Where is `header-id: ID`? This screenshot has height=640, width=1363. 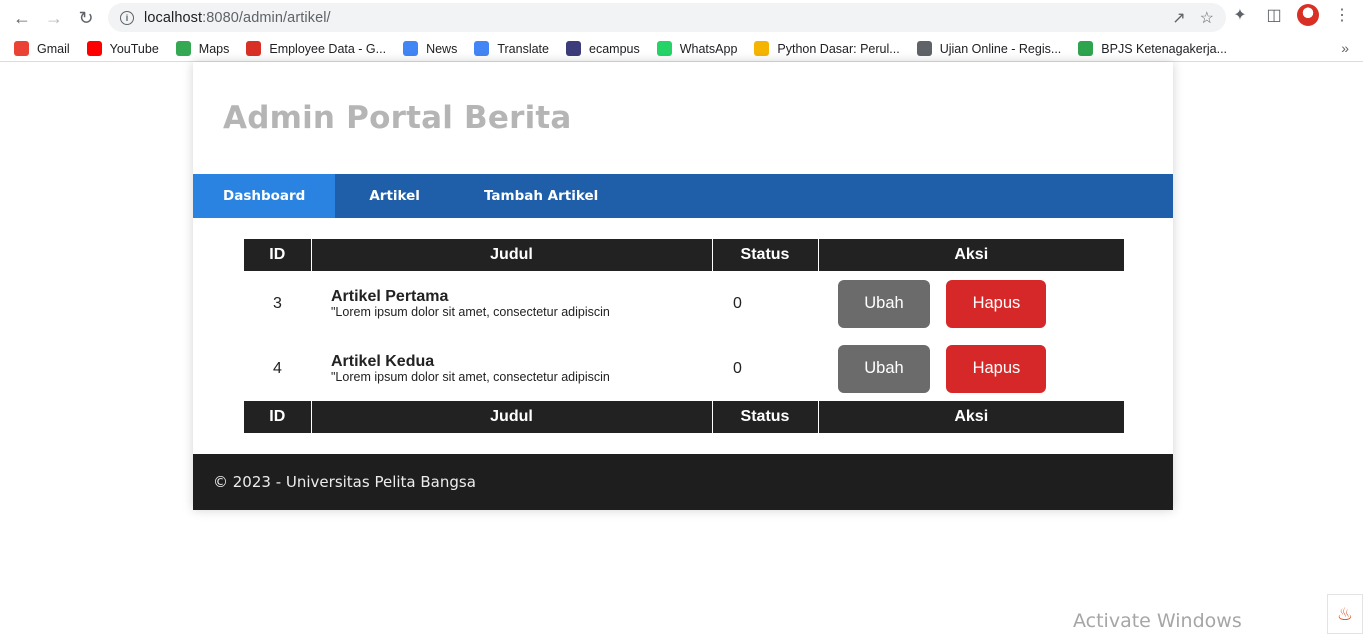
header-id: ID is located at coordinates (277, 255).